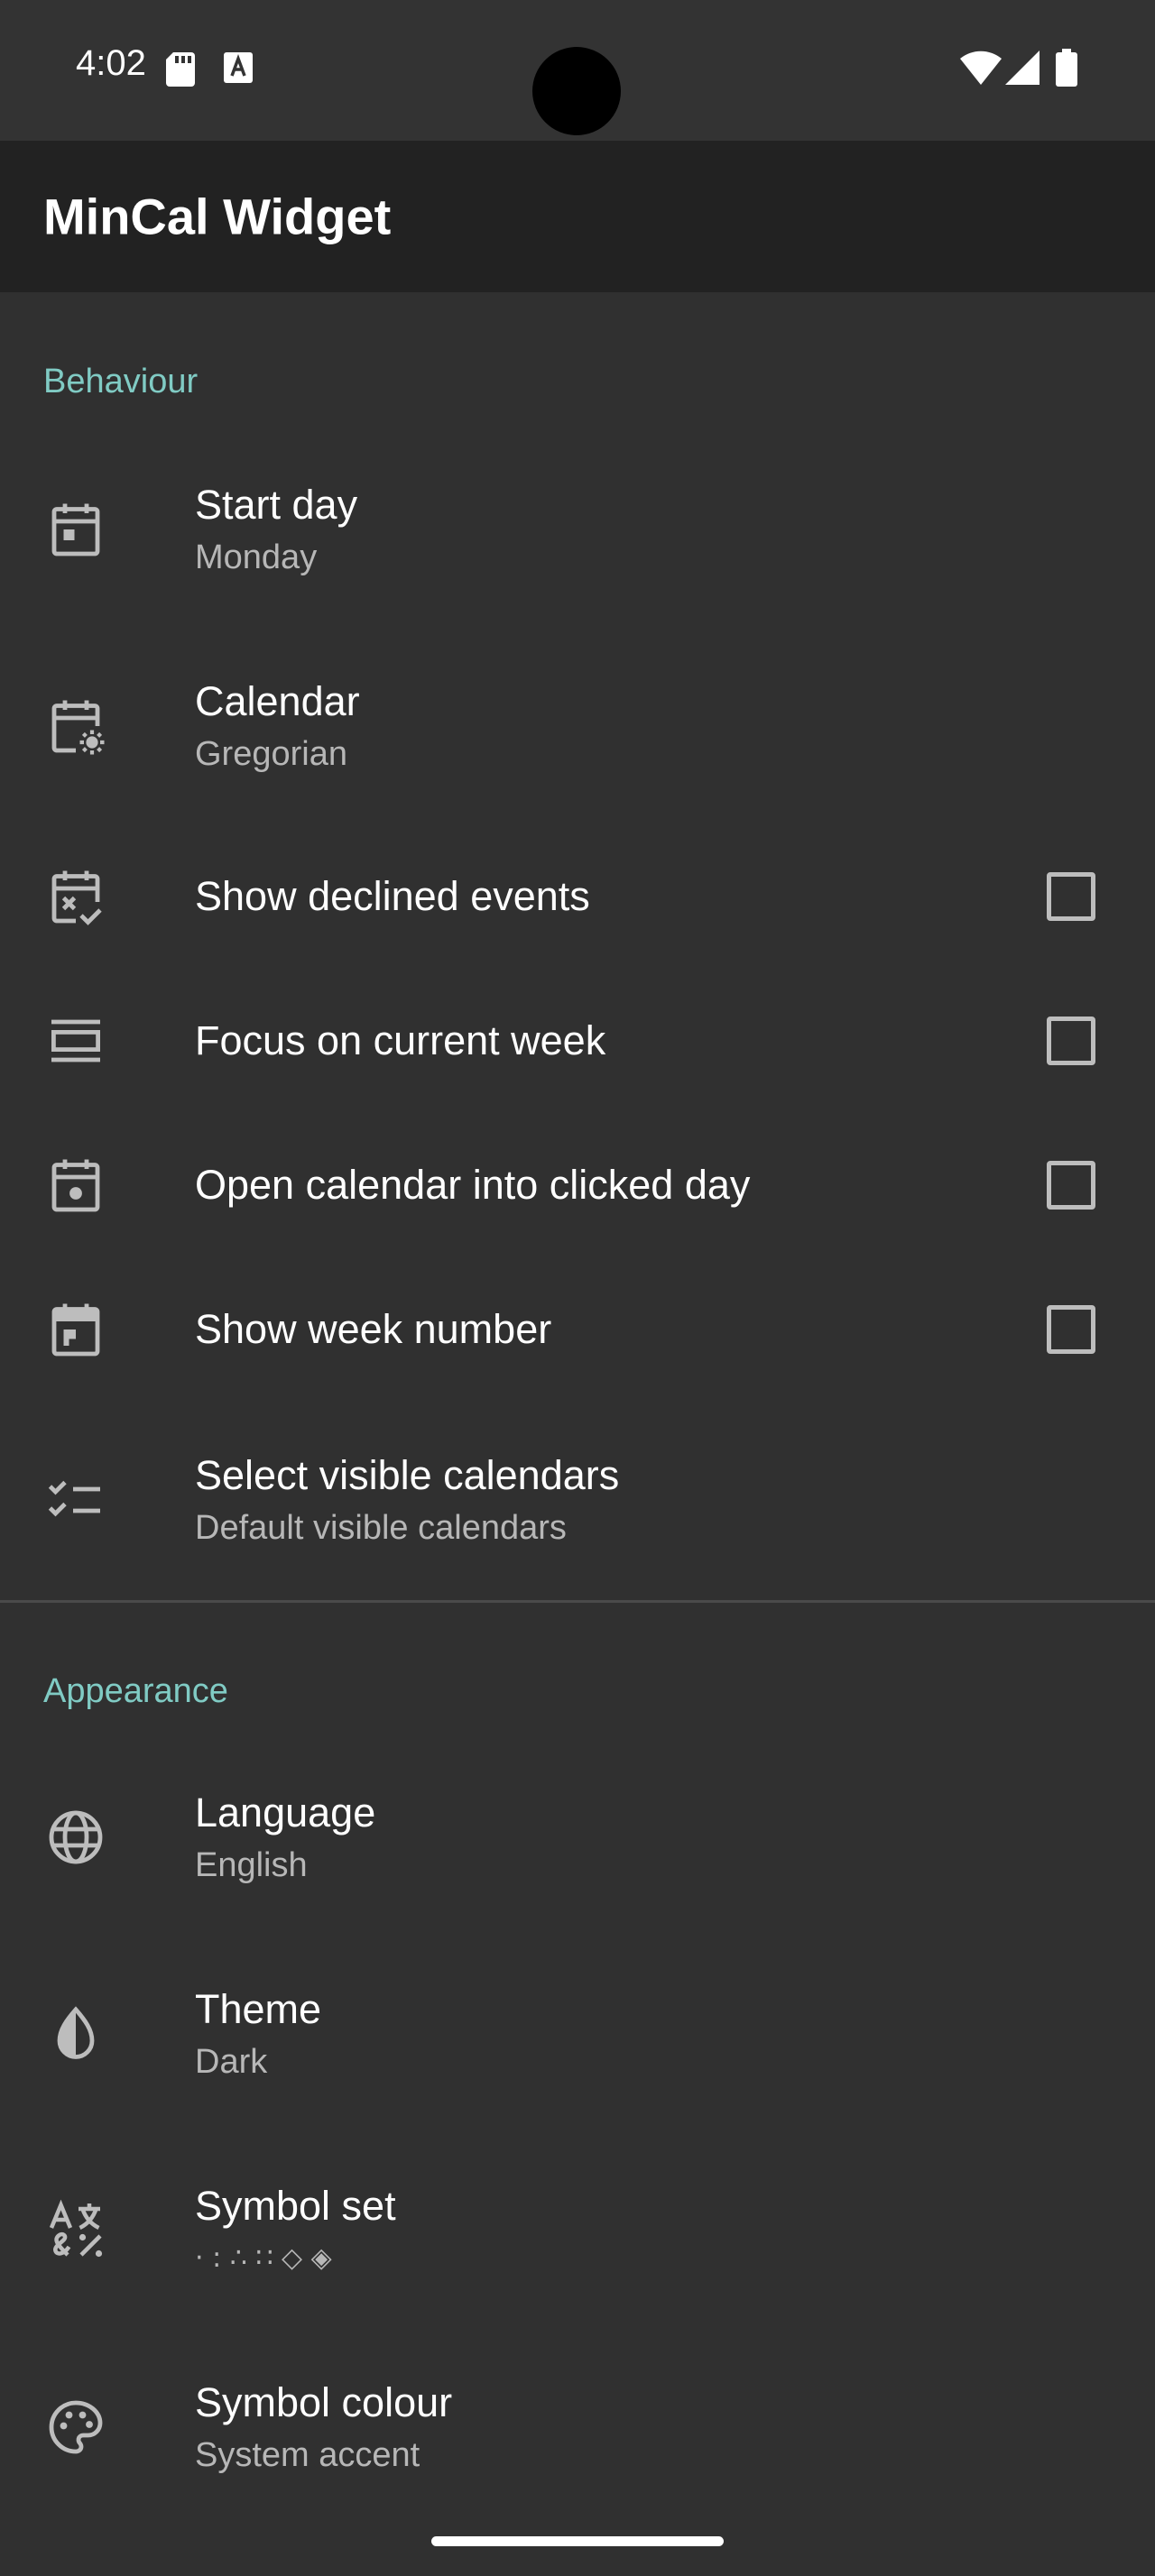 Image resolution: width=1155 pixels, height=2576 pixels. What do you see at coordinates (407, 1475) in the screenshot?
I see `pref-title: Select visible calendars` at bounding box center [407, 1475].